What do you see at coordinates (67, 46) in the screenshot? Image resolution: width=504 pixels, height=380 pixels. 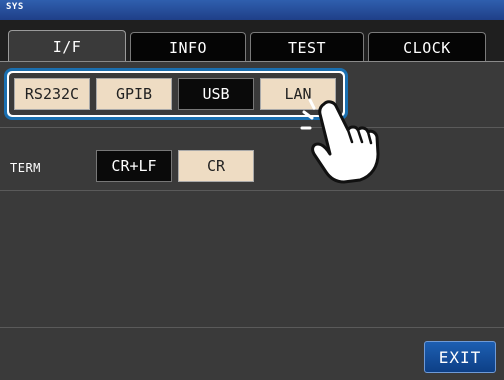 I see `tab-if: I/F` at bounding box center [67, 46].